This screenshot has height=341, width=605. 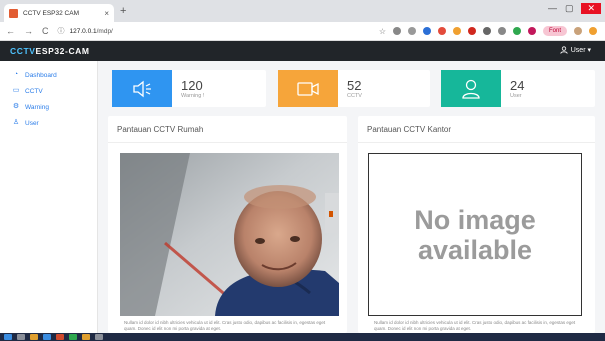 What do you see at coordinates (45, 31) in the screenshot?
I see `reload-button: C` at bounding box center [45, 31].